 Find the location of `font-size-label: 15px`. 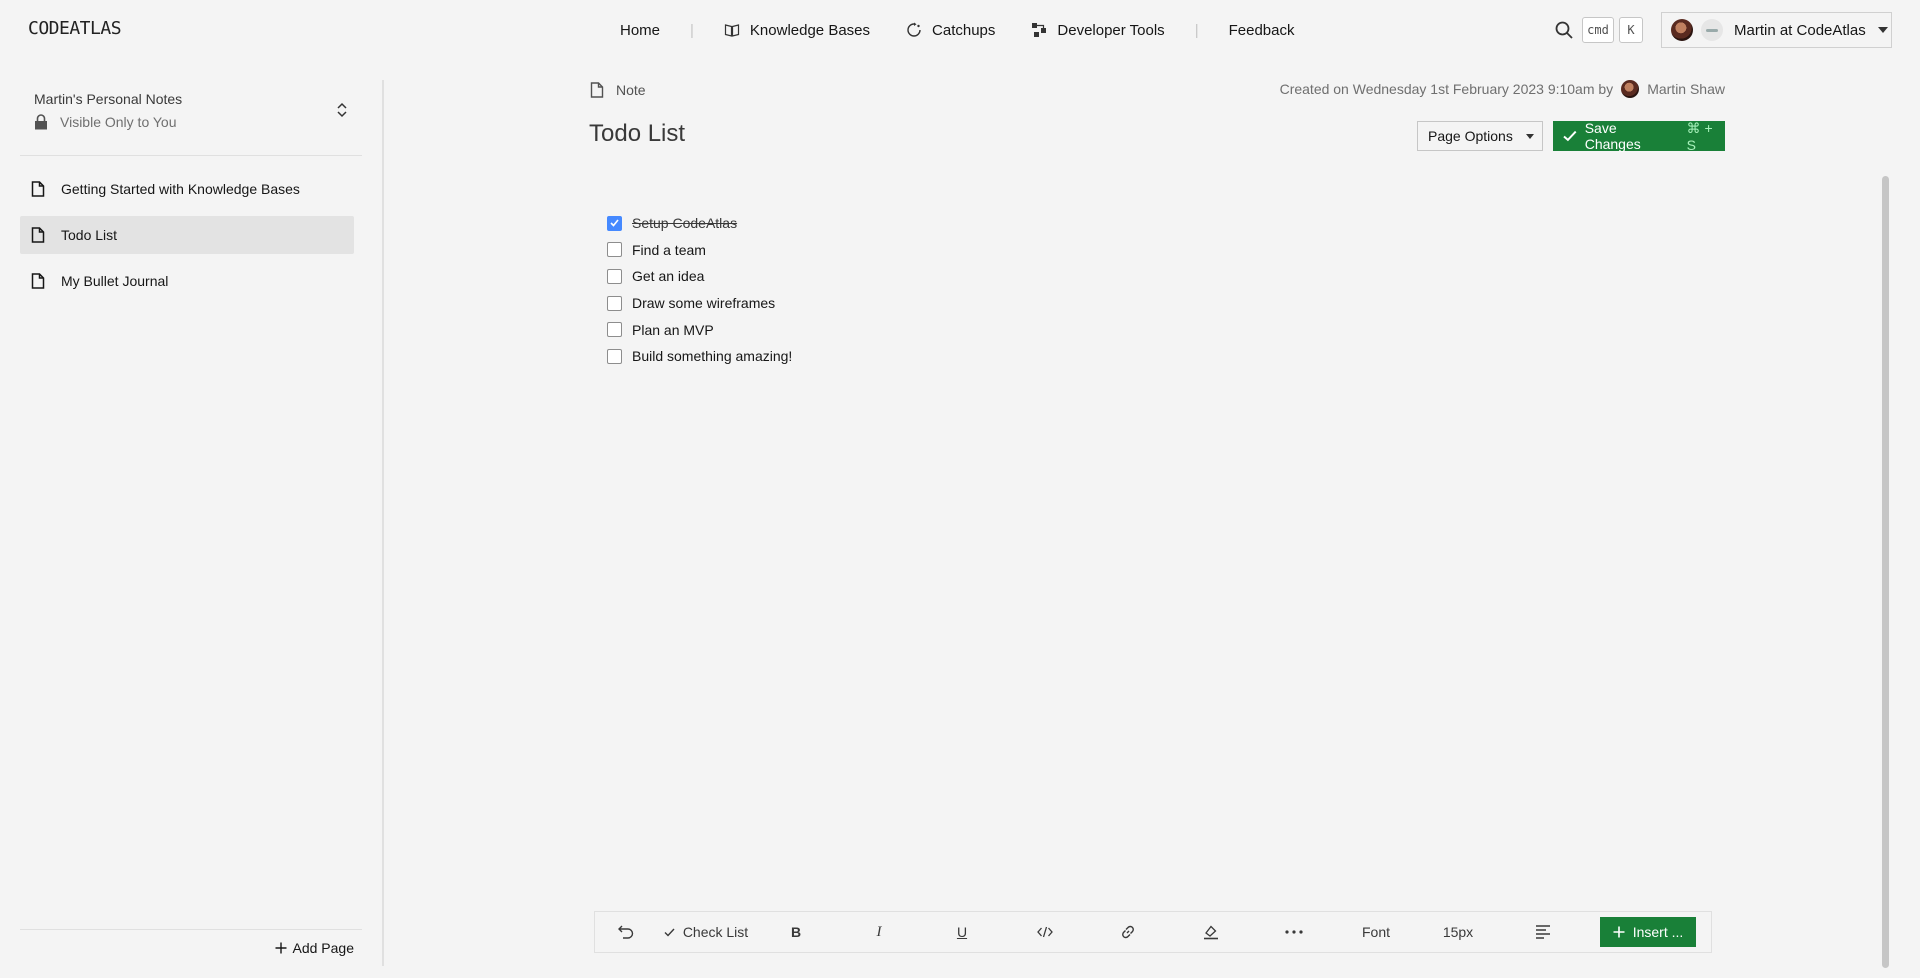

font-size-label: 15px is located at coordinates (1458, 932).